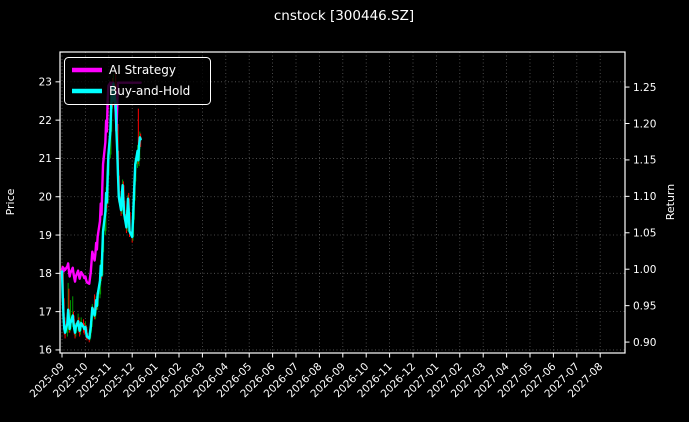 The height and width of the screenshot is (422, 689). I want to click on series-lines-layer, so click(101, 210).